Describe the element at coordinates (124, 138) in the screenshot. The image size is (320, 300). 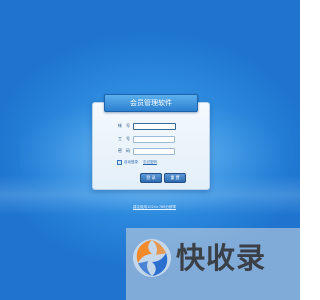
I see `job-number-label: 工 号` at that location.